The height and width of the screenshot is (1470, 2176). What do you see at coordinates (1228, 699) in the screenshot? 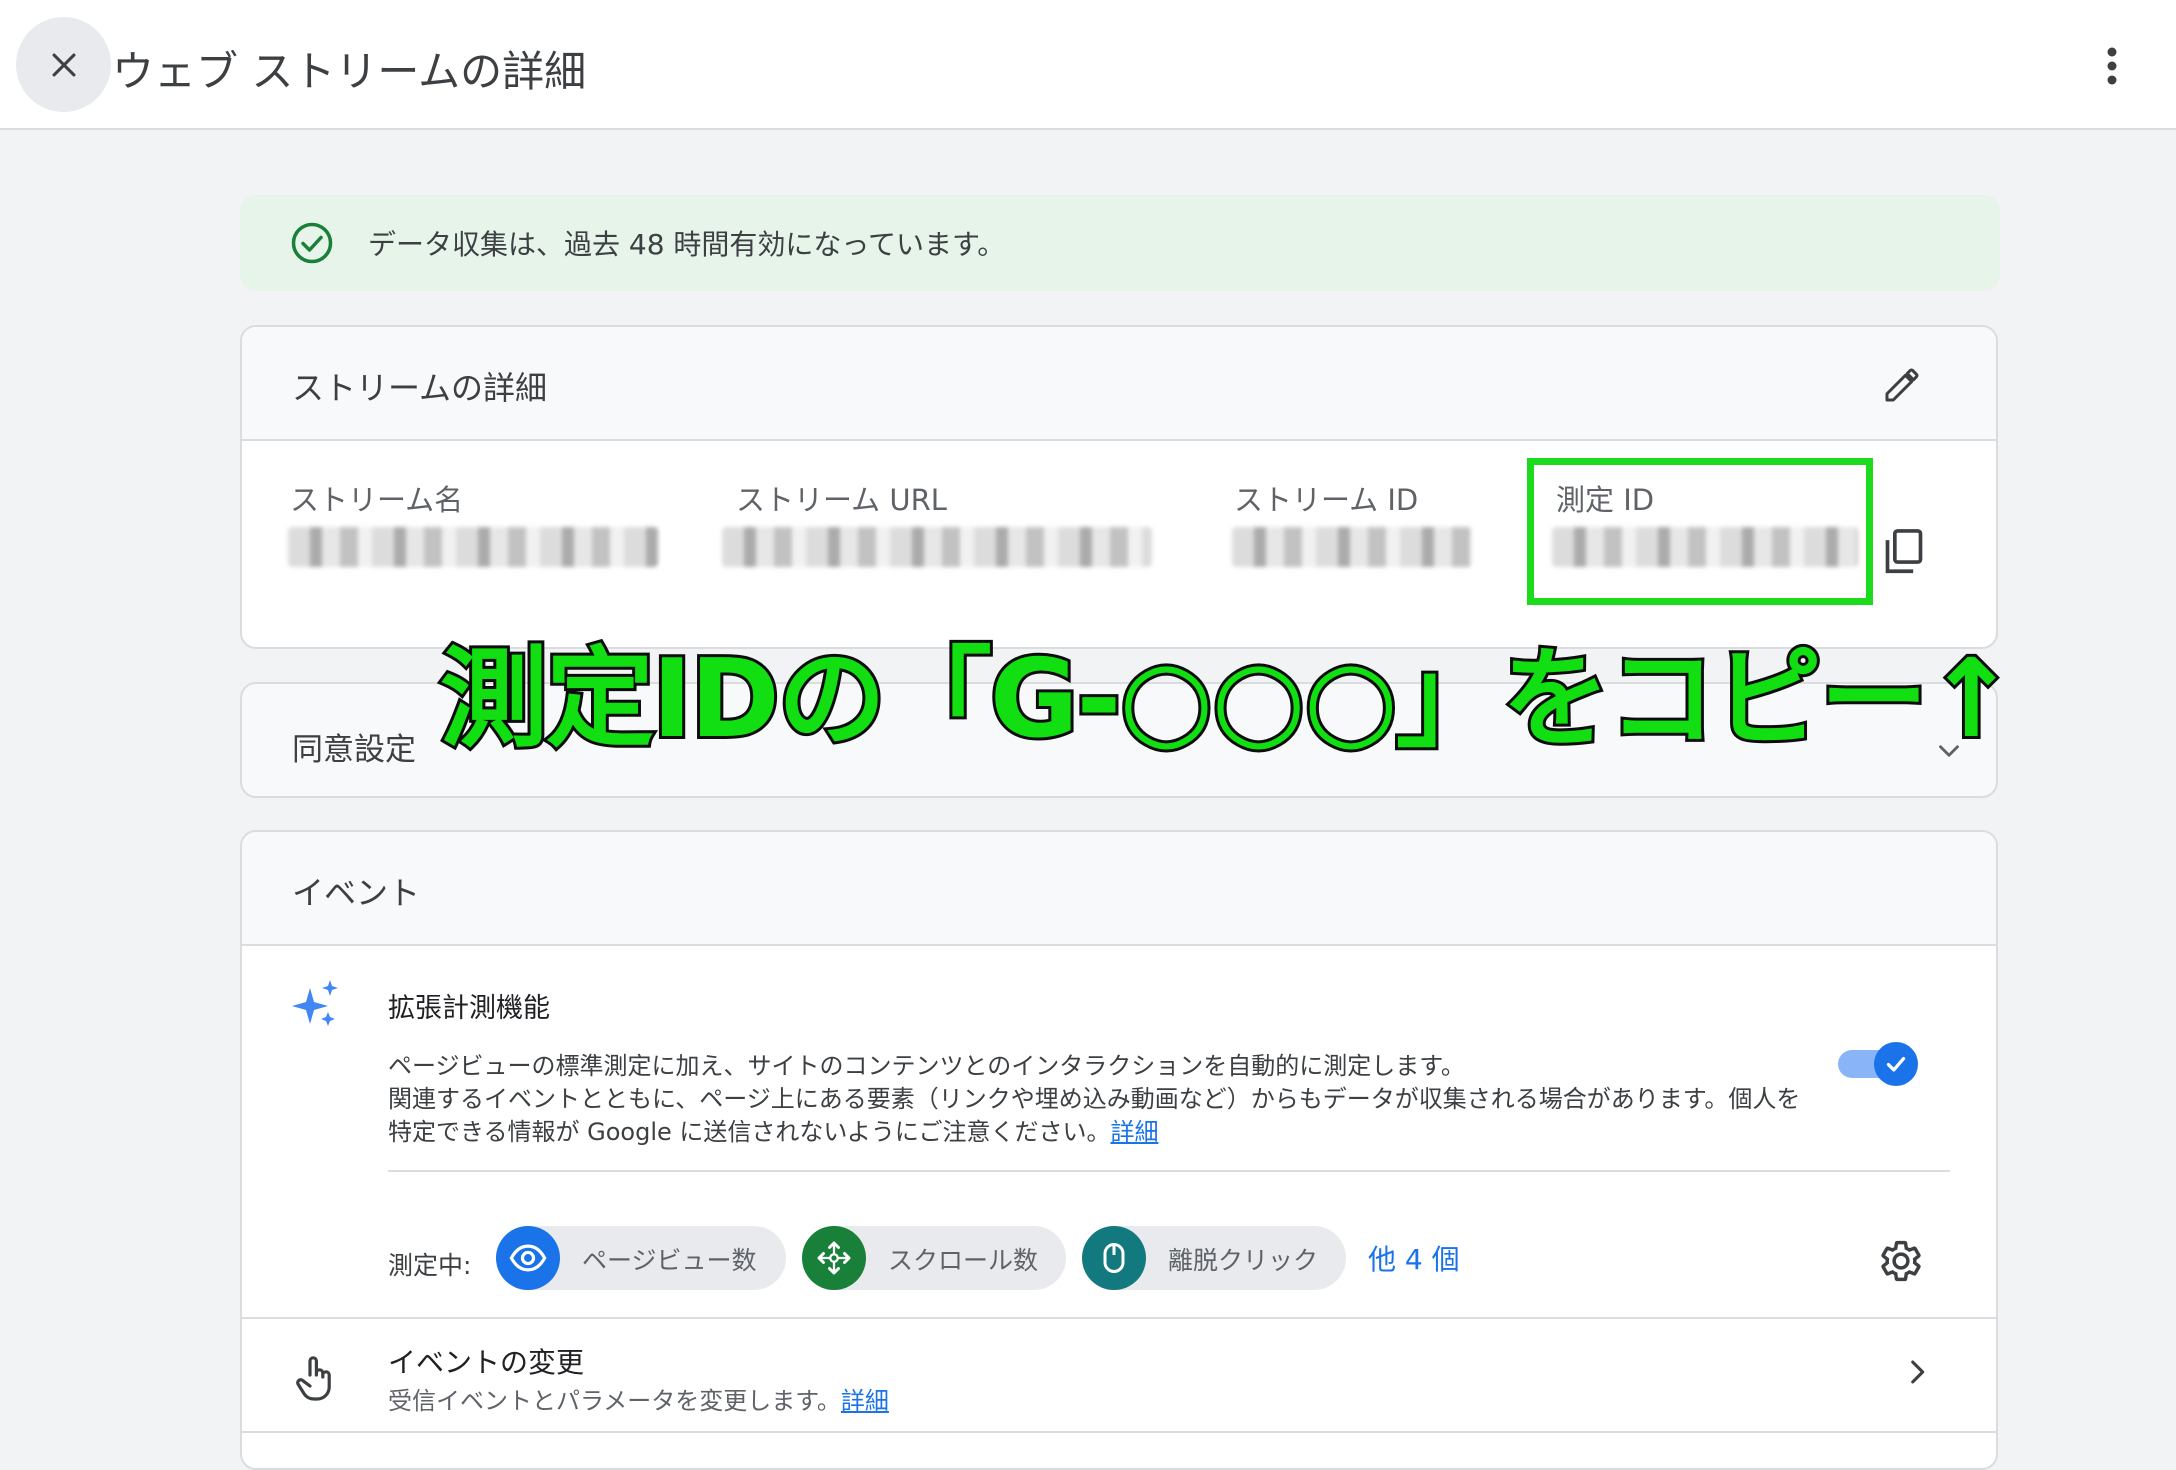
I see `annotation-text: 測定IDの「G-○○○」をコピー↑` at bounding box center [1228, 699].